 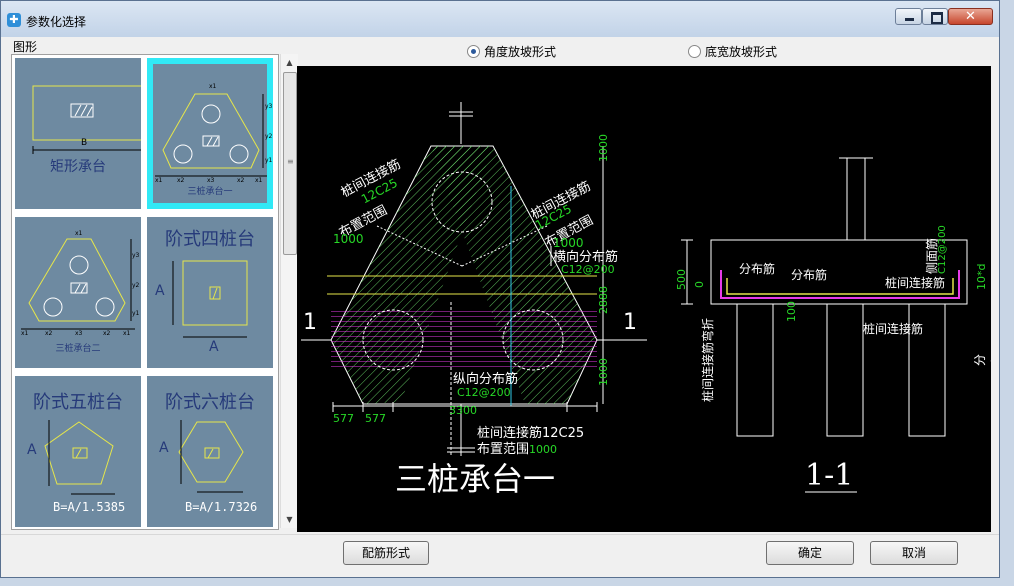 I want to click on sec-dist-bend: 分布筋弯折, so click(x=982, y=359).